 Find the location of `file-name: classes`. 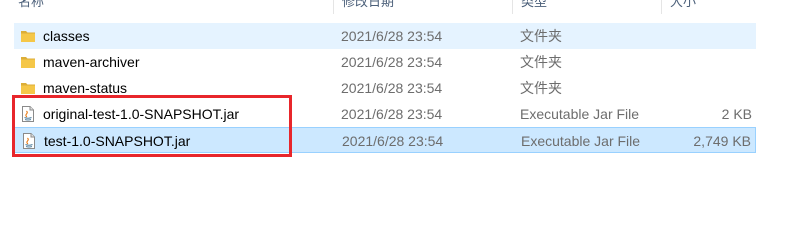

file-name: classes is located at coordinates (66, 36).